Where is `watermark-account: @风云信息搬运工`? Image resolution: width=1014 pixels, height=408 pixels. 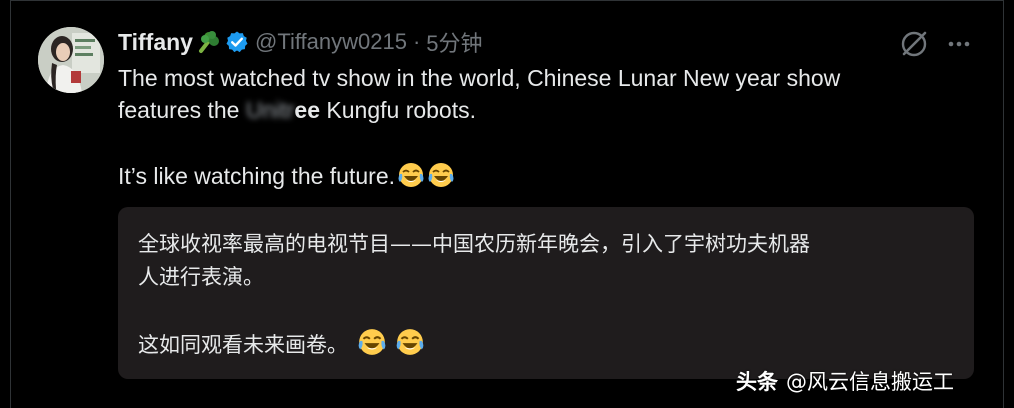 watermark-account: @风云信息搬运工 is located at coordinates (870, 382).